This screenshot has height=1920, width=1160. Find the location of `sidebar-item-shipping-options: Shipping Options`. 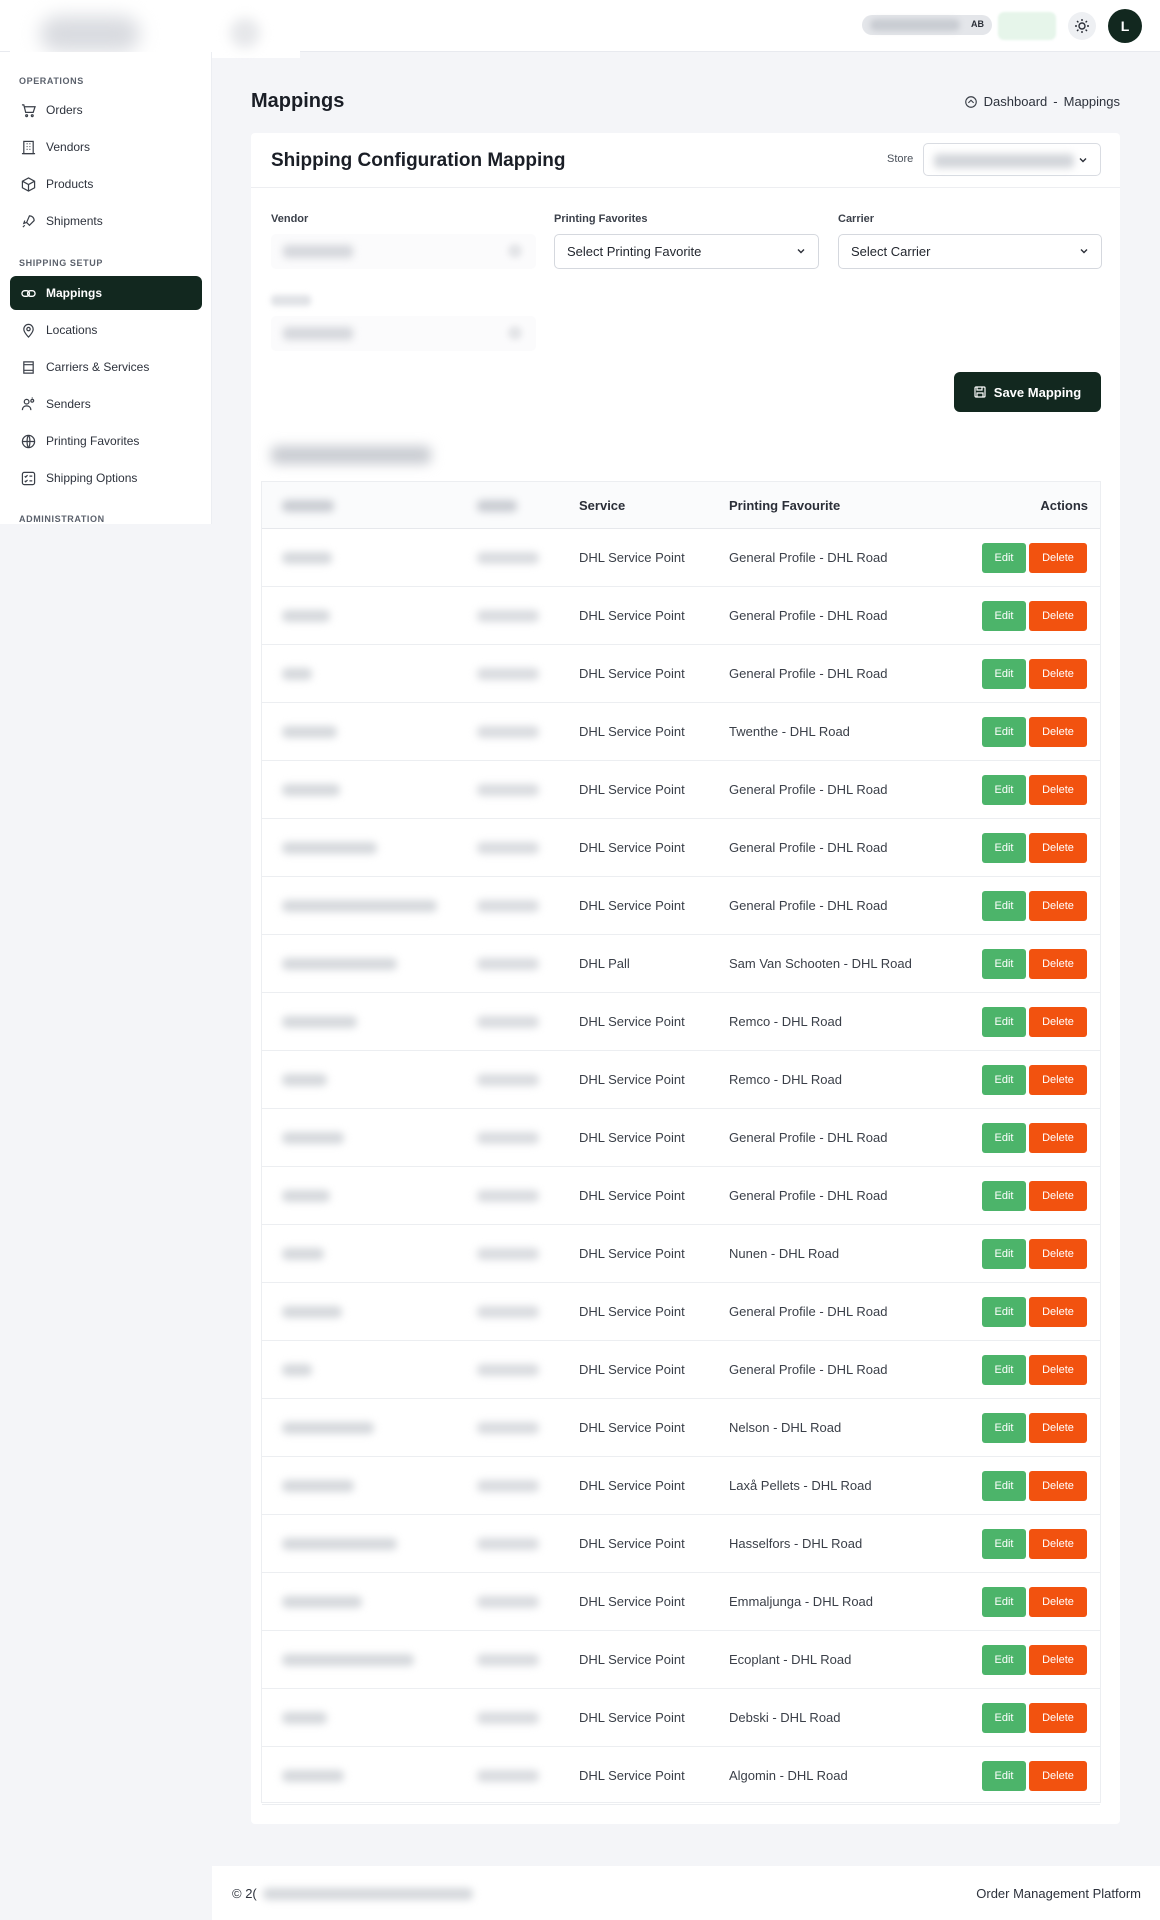

sidebar-item-shipping-options: Shipping Options is located at coordinates (106, 478).